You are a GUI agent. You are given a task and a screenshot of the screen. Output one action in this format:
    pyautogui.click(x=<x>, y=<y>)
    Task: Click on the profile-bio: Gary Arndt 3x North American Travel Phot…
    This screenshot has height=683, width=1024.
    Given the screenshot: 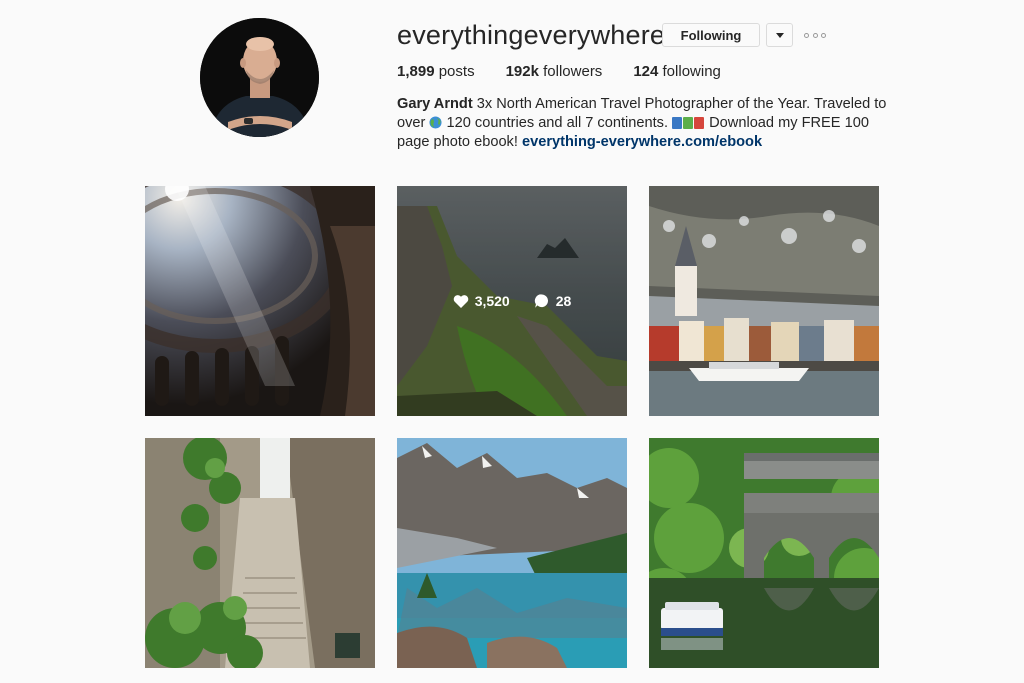 What is the action you would take?
    pyautogui.click(x=642, y=123)
    